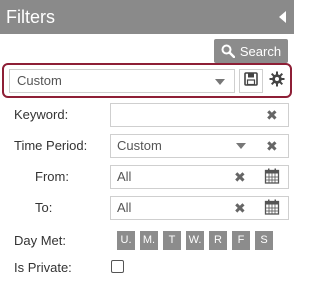  I want to click on save-icon, so click(251, 81).